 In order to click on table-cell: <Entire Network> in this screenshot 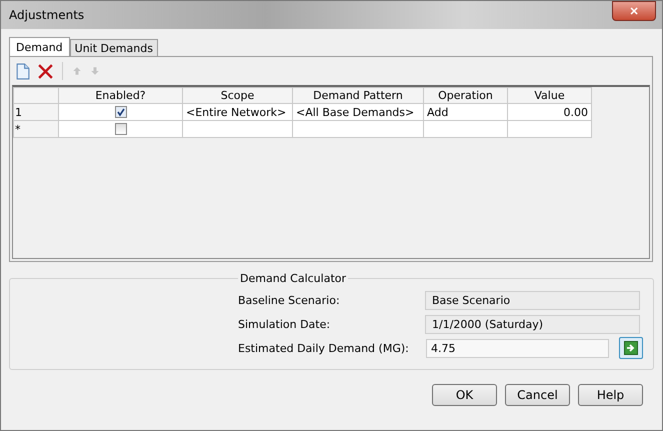, I will do `click(236, 112)`.